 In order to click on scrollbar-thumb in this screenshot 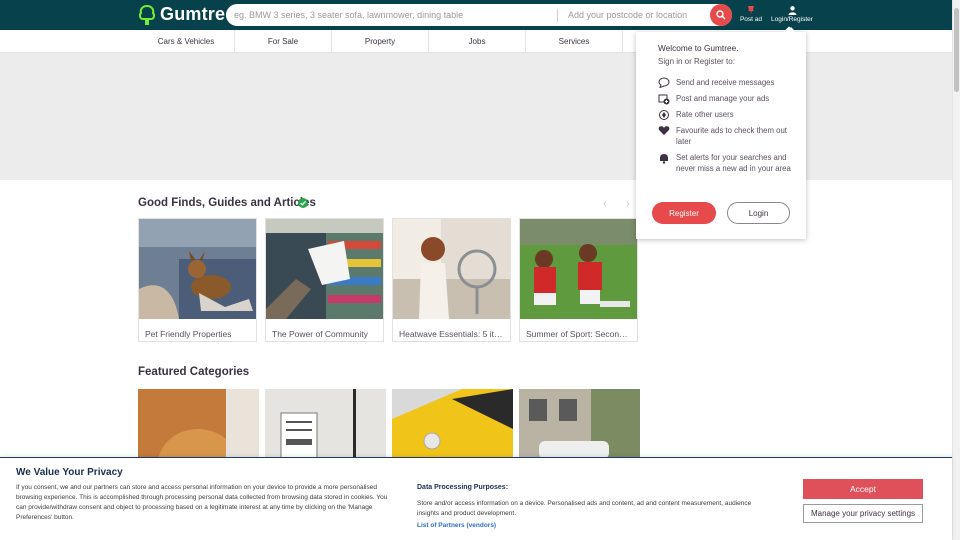, I will do `click(956, 50)`.